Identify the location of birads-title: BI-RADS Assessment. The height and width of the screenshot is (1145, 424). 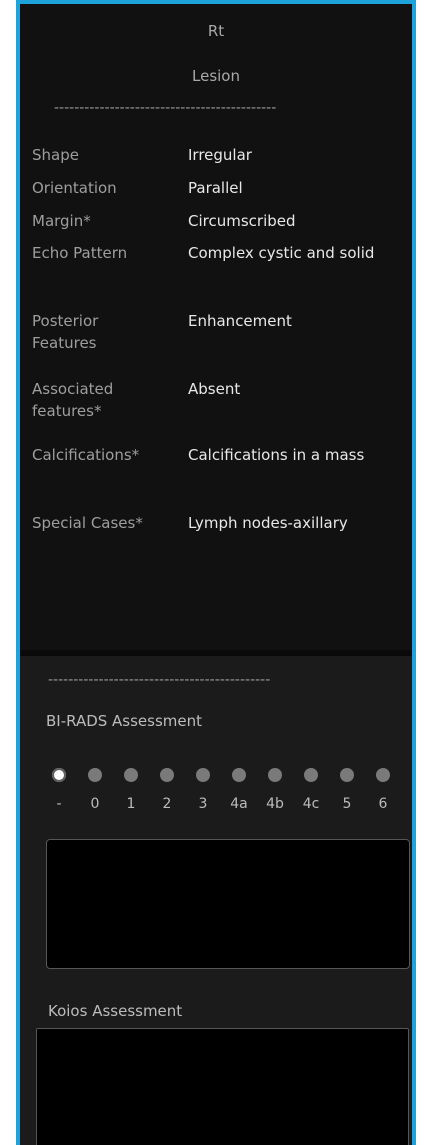
(124, 721).